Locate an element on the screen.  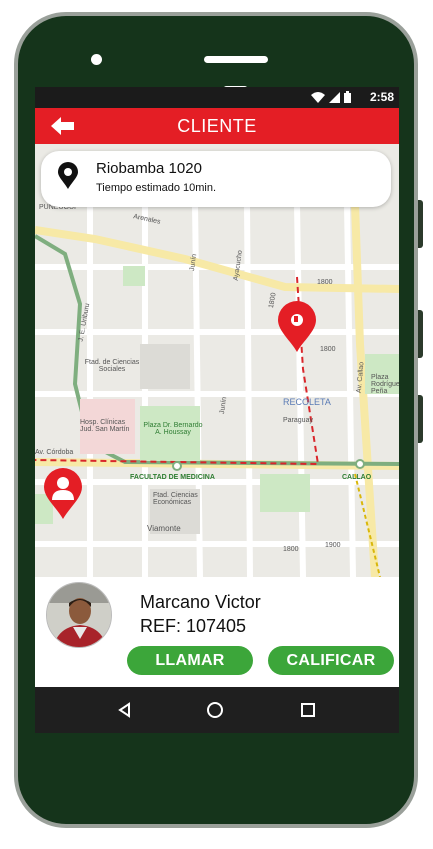
wifi-icon is located at coordinates (318, 97).